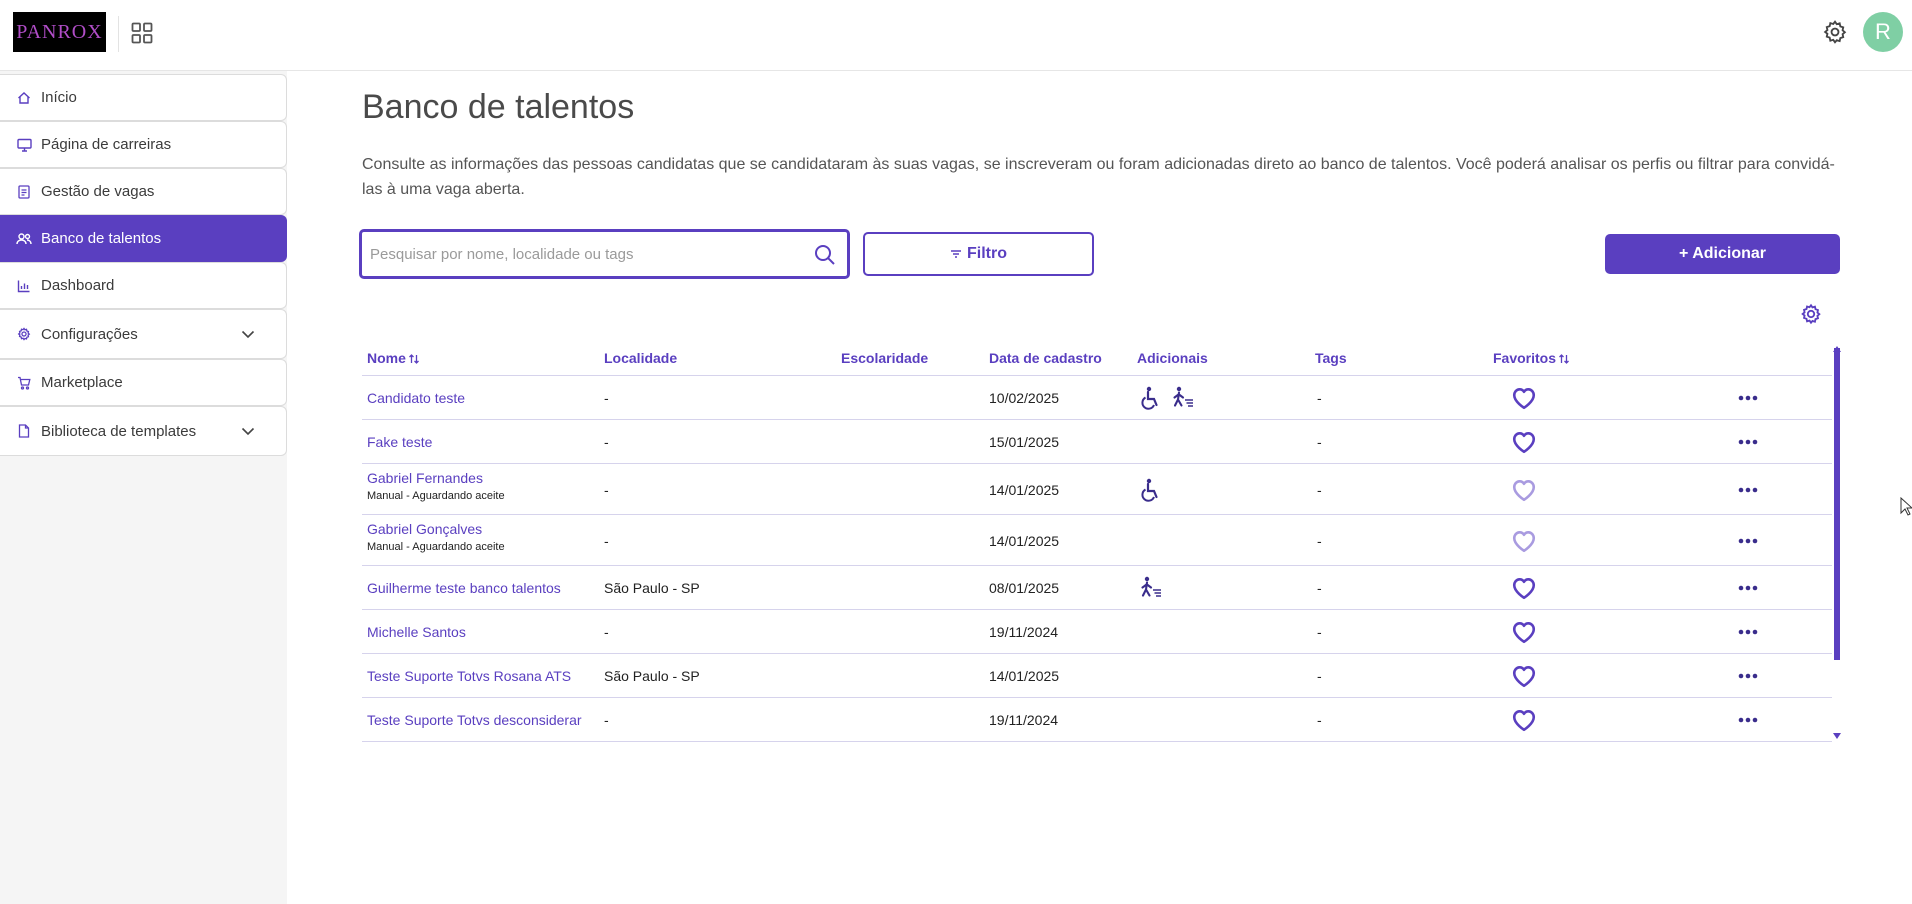 Image resolution: width=1912 pixels, height=904 pixels. I want to click on table-row: Candidato teste - 10/02/2025 -, so click(1097, 398).